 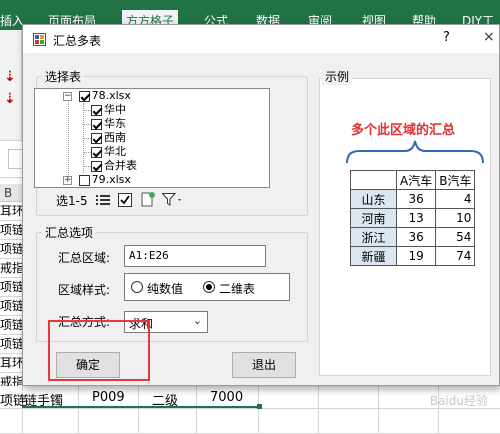 What do you see at coordinates (67, 180) in the screenshot?
I see `expand-icon: +` at bounding box center [67, 180].